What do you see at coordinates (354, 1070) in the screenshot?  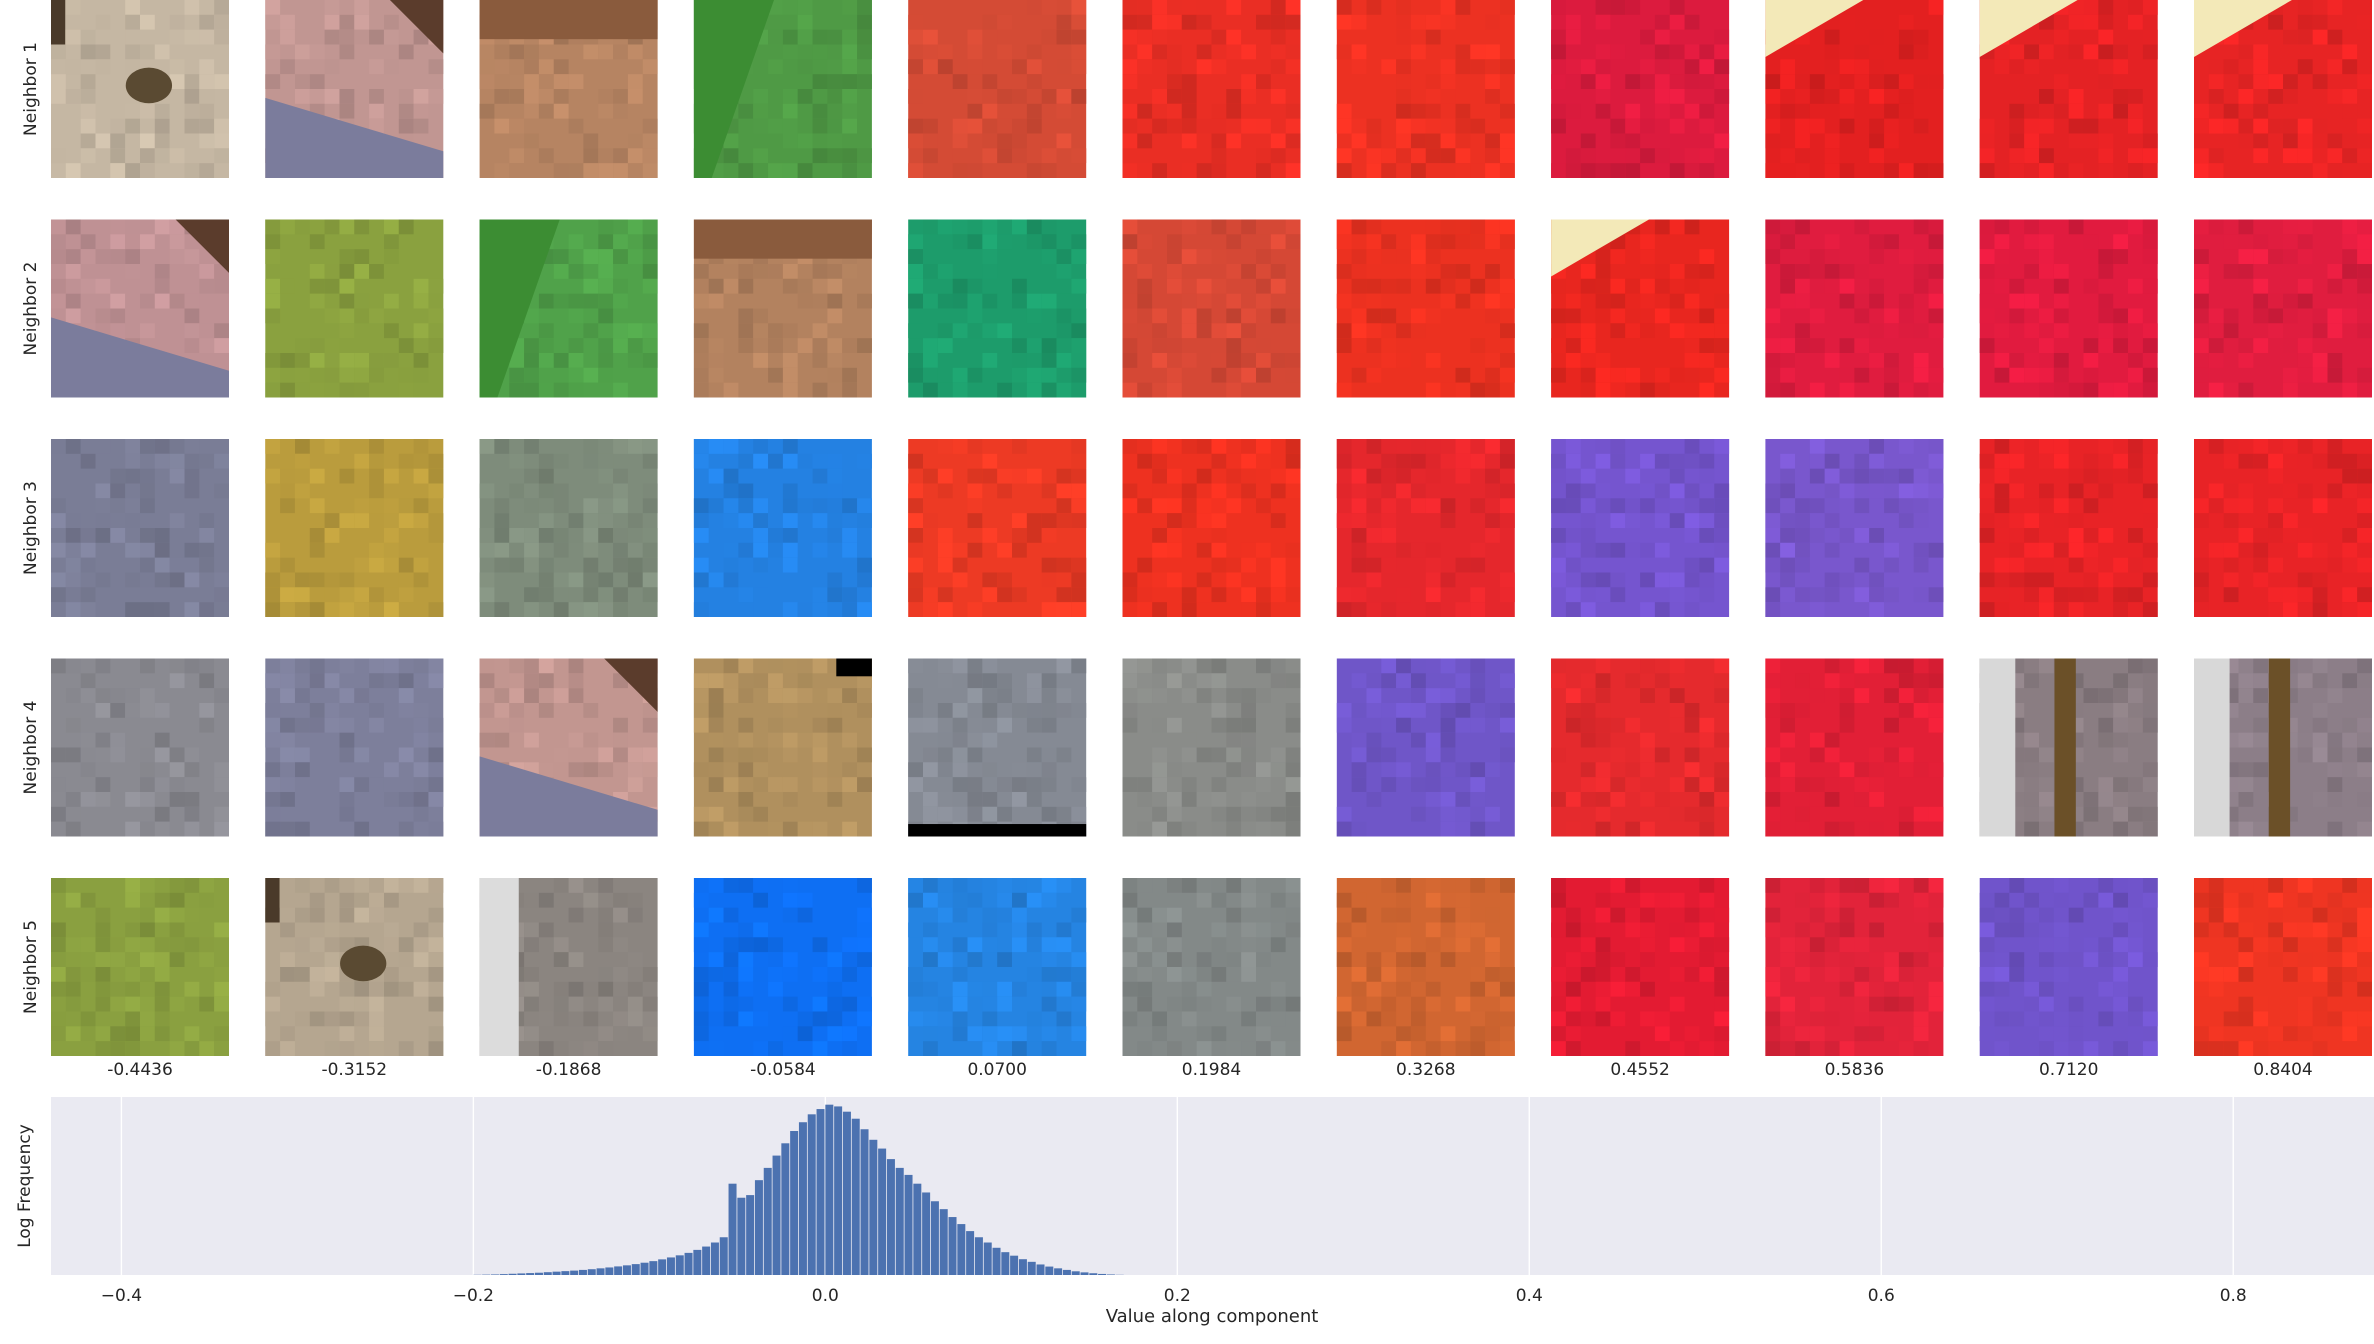 I see `column-value-label: -0.3152` at bounding box center [354, 1070].